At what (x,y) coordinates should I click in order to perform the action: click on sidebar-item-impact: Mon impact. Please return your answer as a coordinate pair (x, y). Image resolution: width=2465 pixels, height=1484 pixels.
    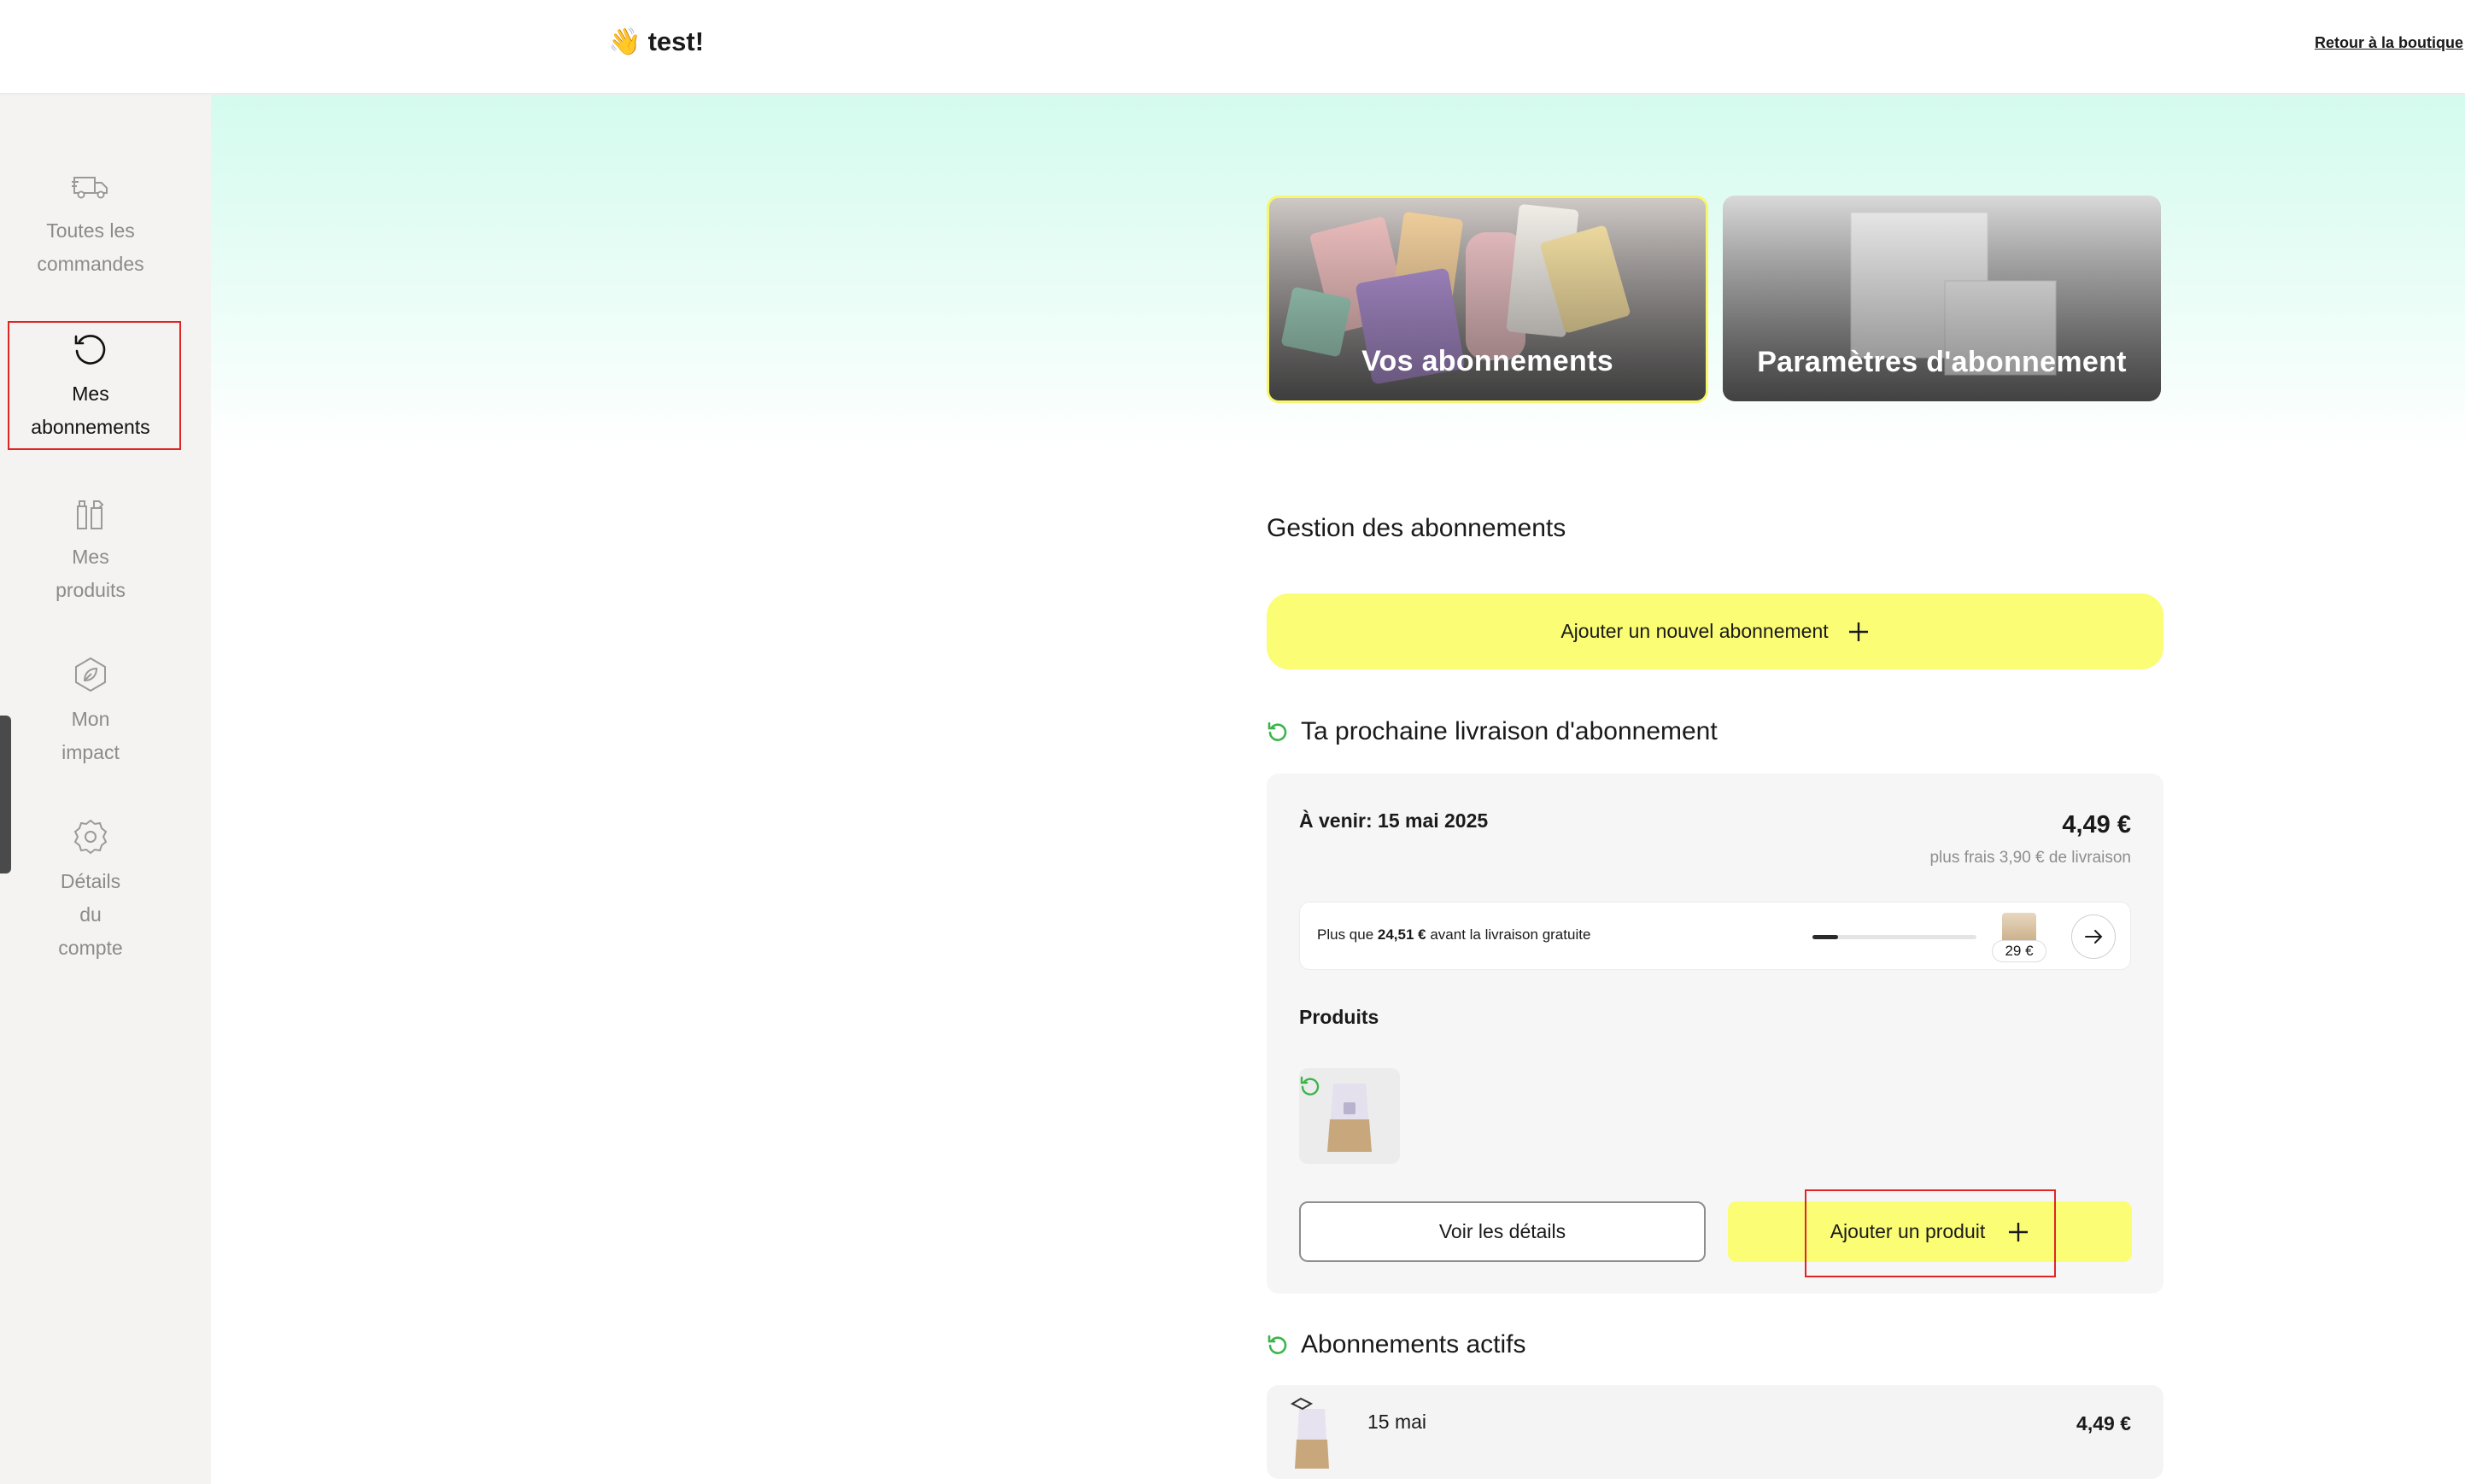
    Looking at the image, I should click on (91, 712).